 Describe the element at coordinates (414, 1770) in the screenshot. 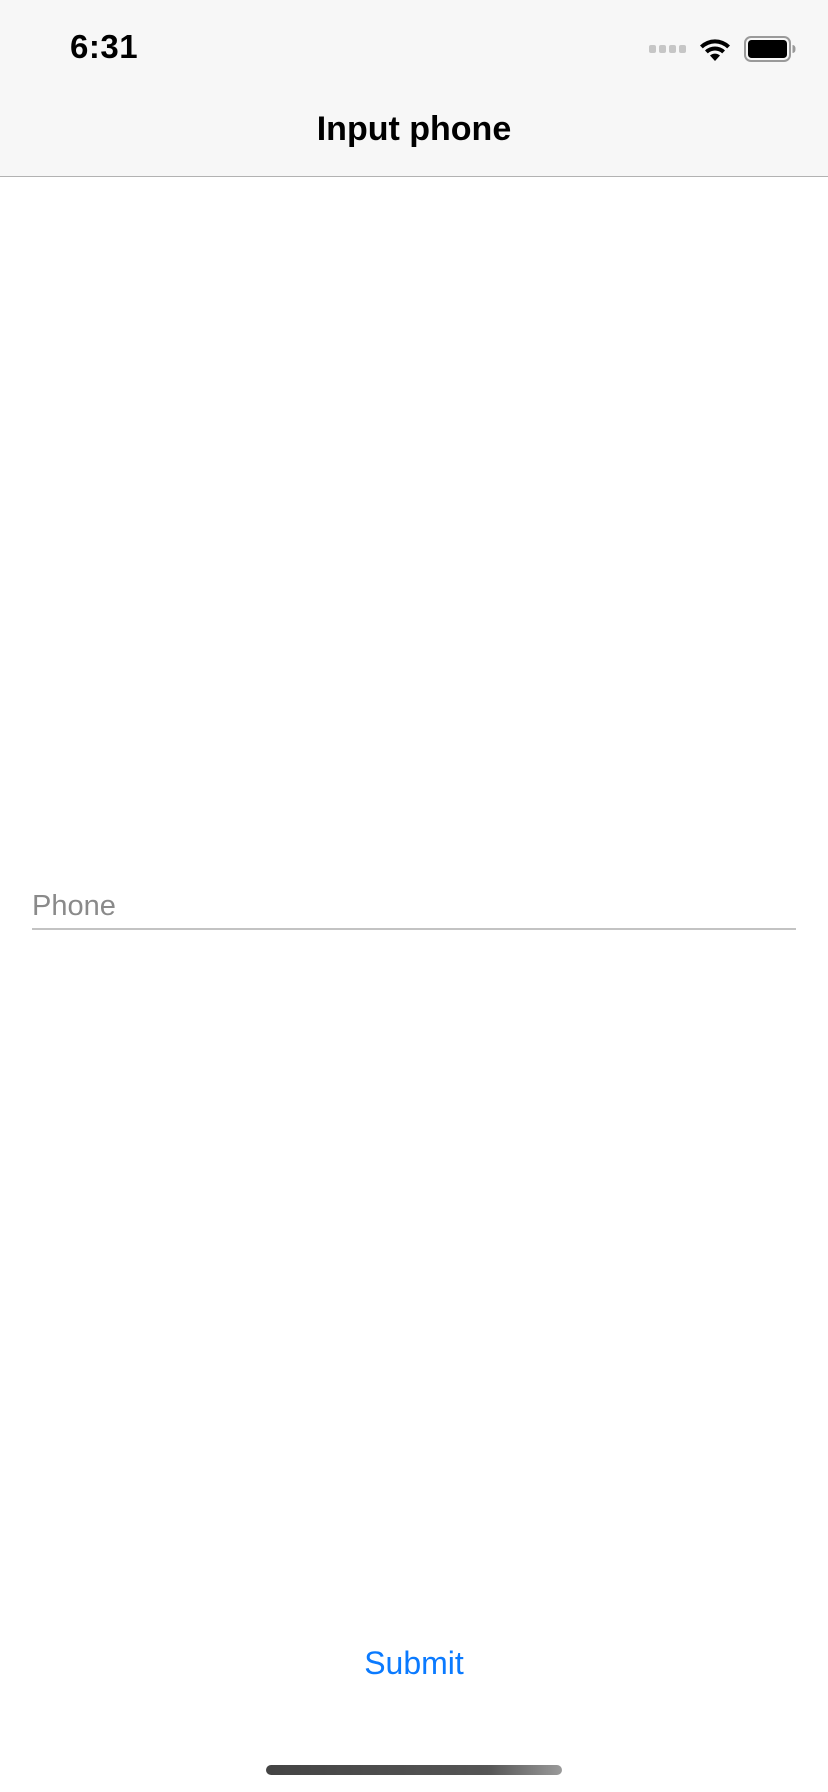

I see `home-indicator` at that location.